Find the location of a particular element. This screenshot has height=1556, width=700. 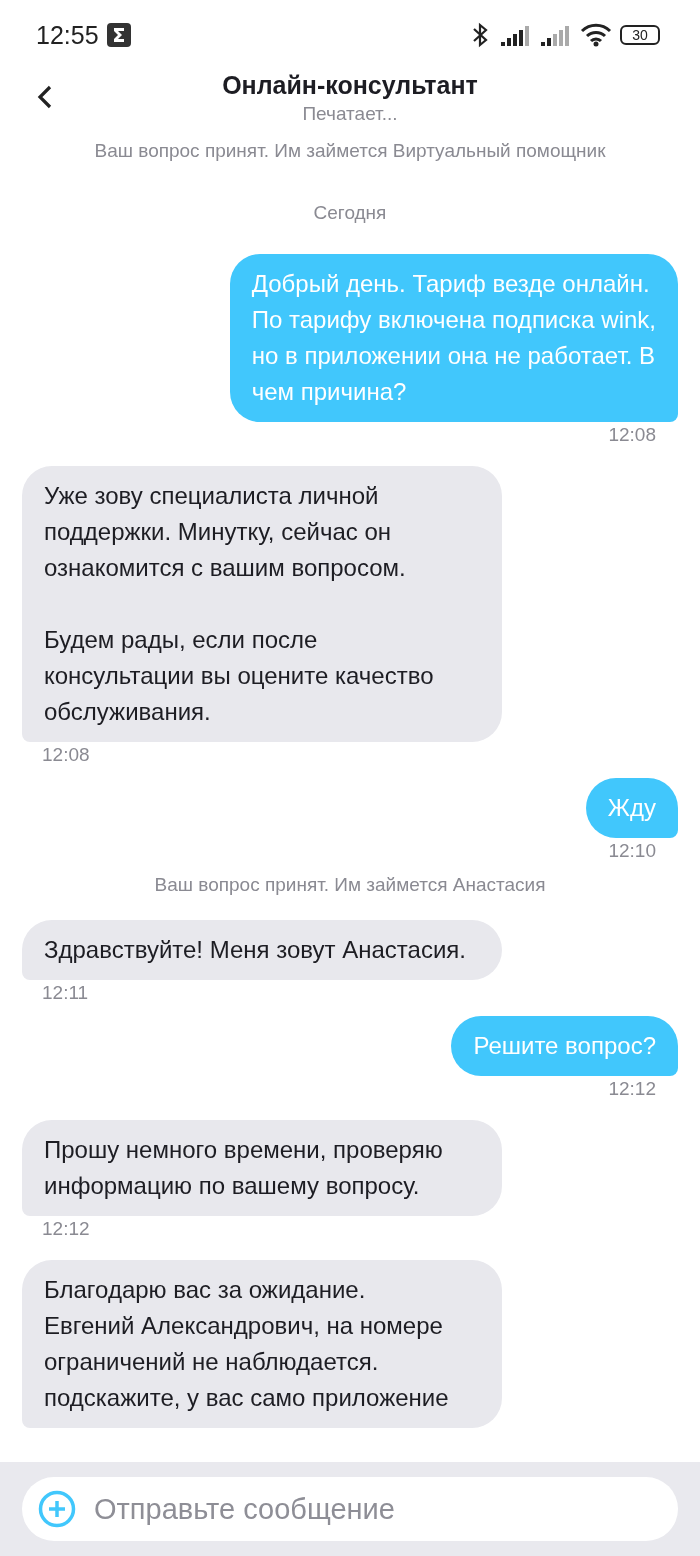

date-separator: Сегодня is located at coordinates (350, 213).